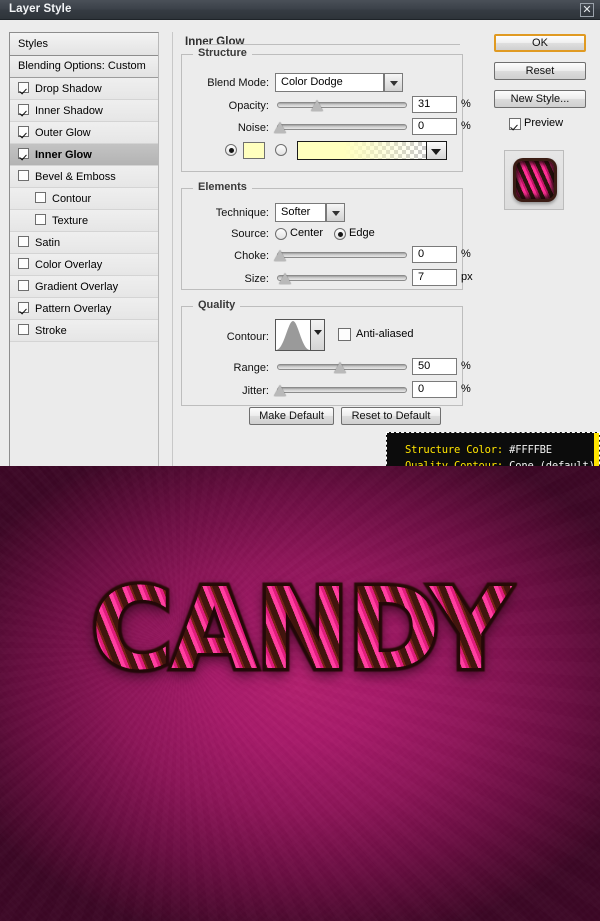  What do you see at coordinates (68, 89) in the screenshot?
I see `style-row-label: Drop Shadow` at bounding box center [68, 89].